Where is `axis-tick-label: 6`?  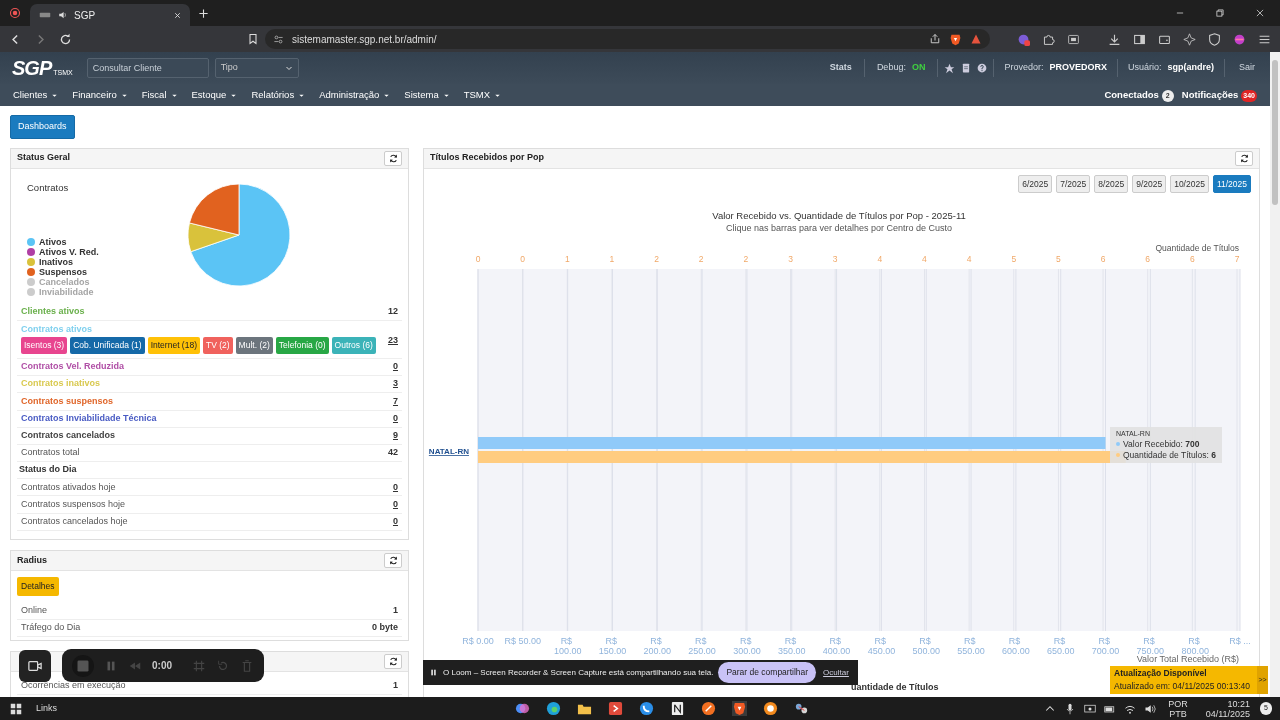 axis-tick-label: 6 is located at coordinates (1103, 259).